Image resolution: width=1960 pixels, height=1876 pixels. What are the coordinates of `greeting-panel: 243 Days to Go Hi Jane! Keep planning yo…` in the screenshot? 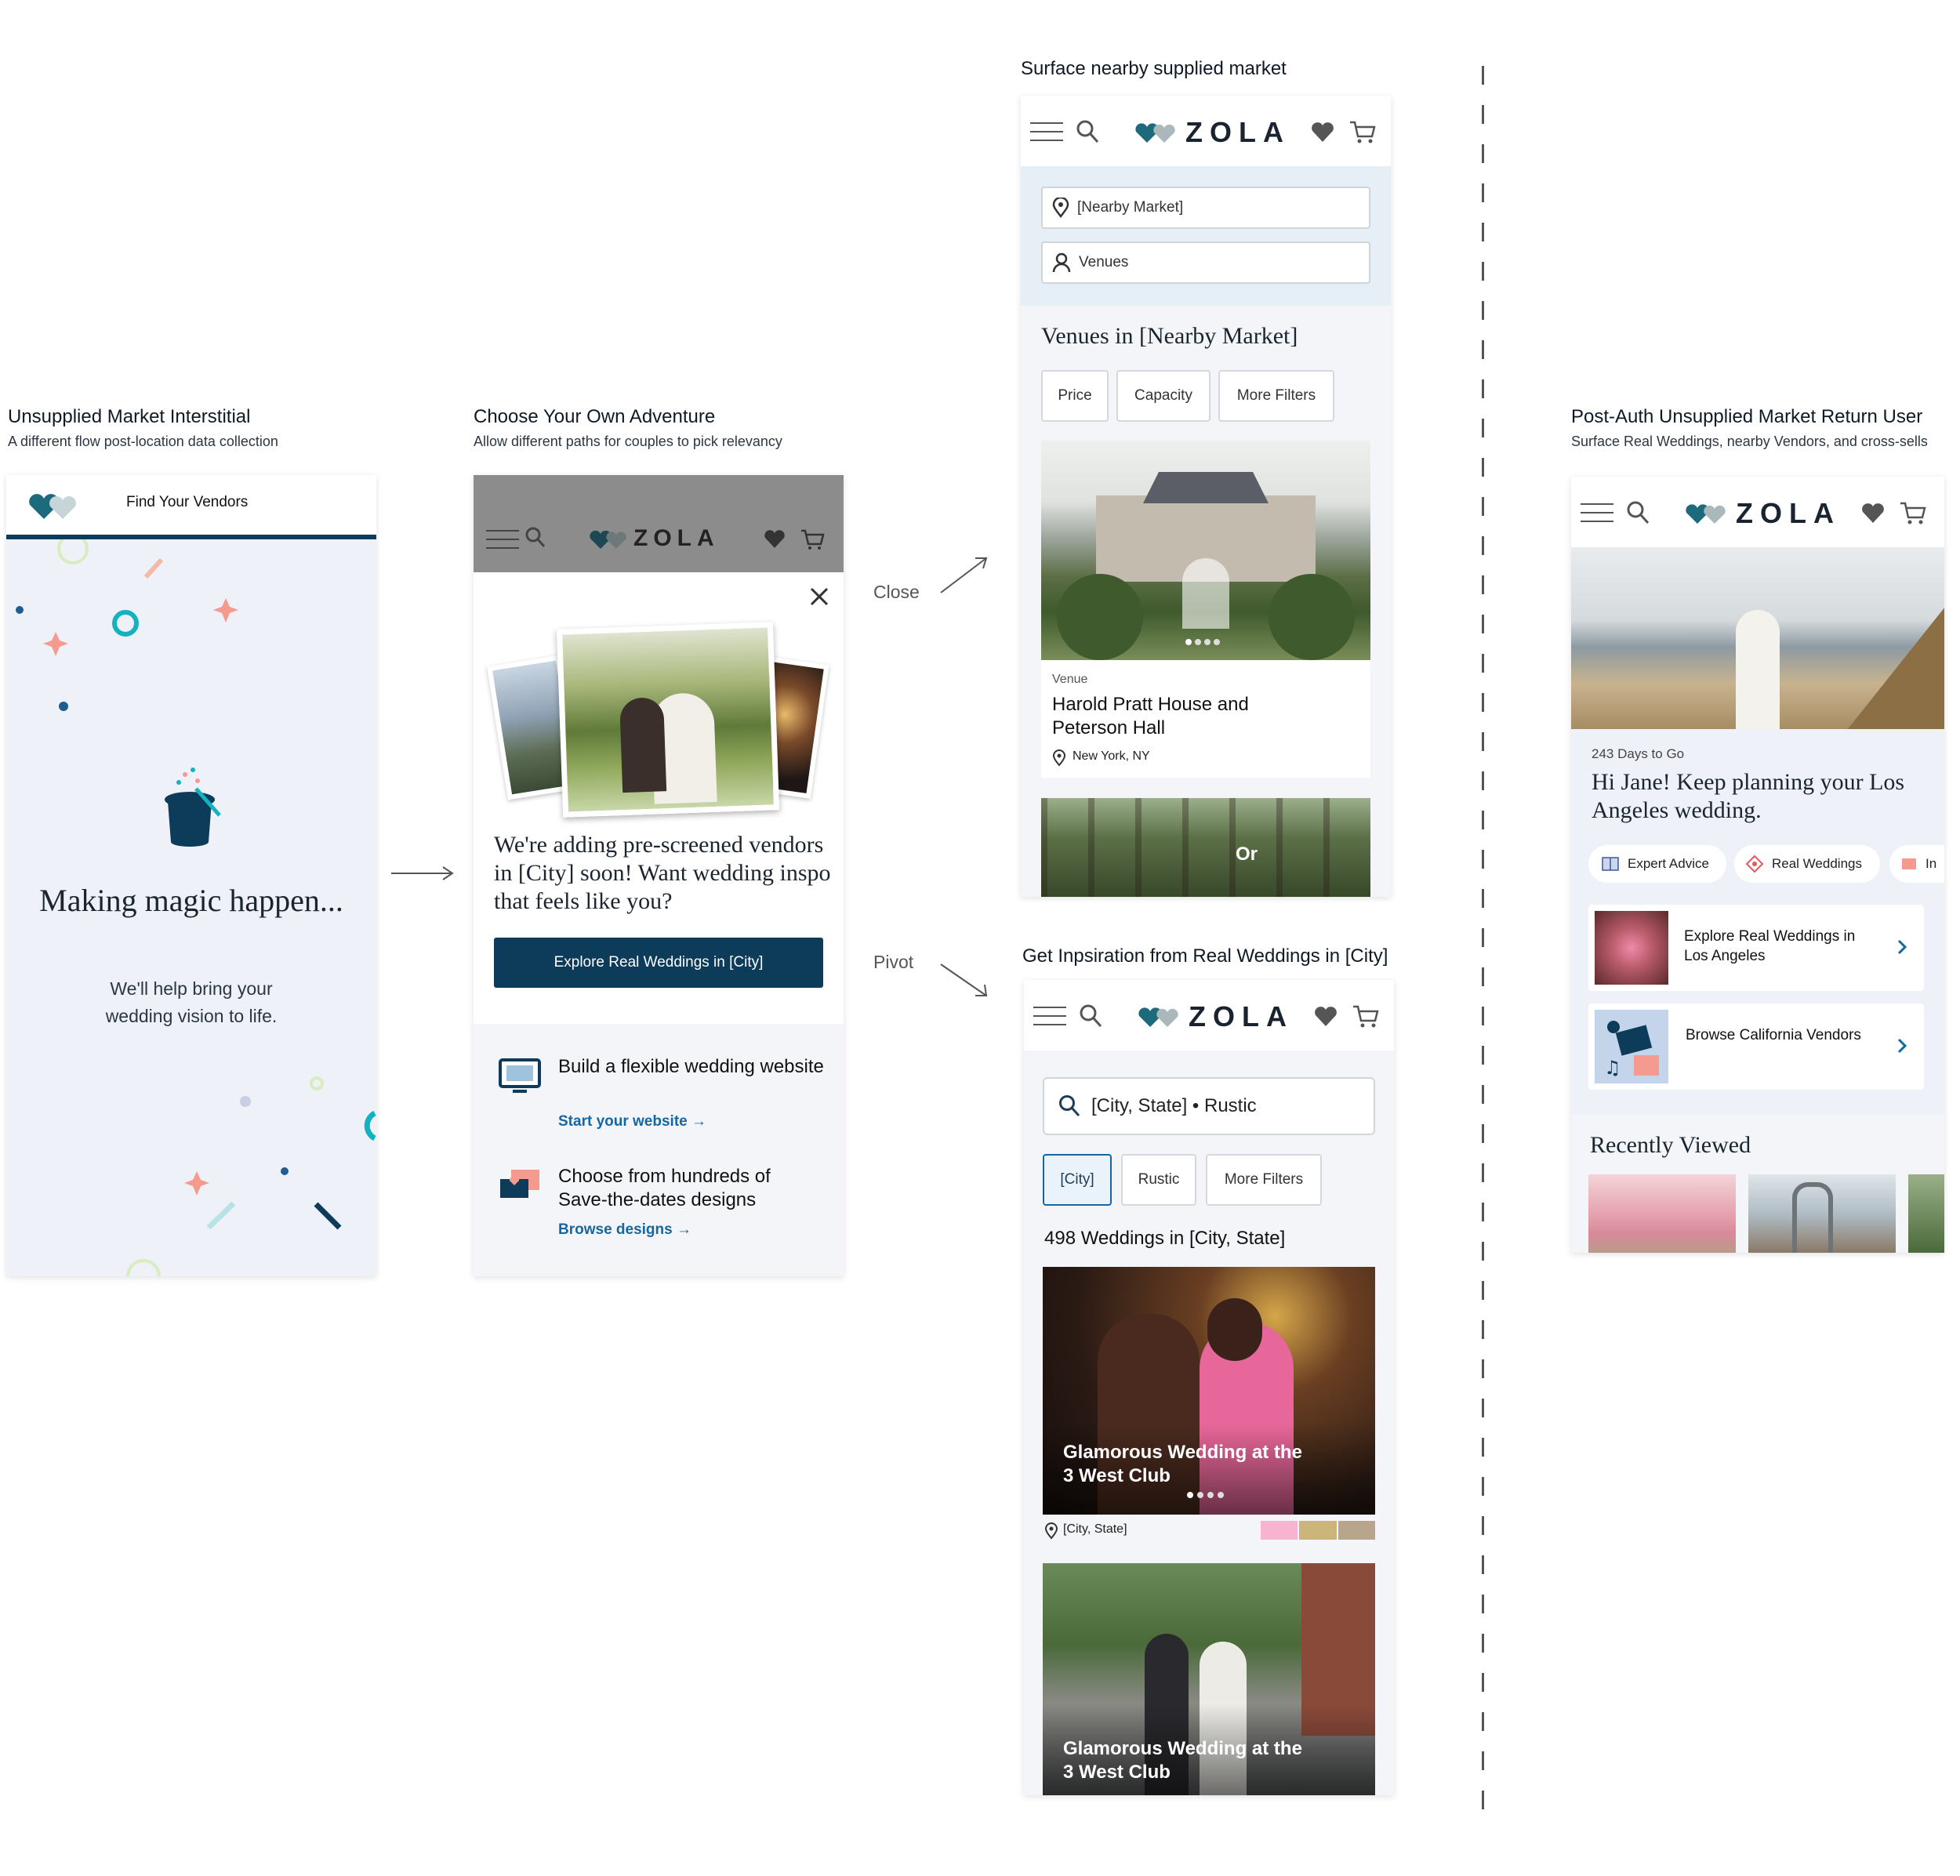 It's located at (1757, 922).